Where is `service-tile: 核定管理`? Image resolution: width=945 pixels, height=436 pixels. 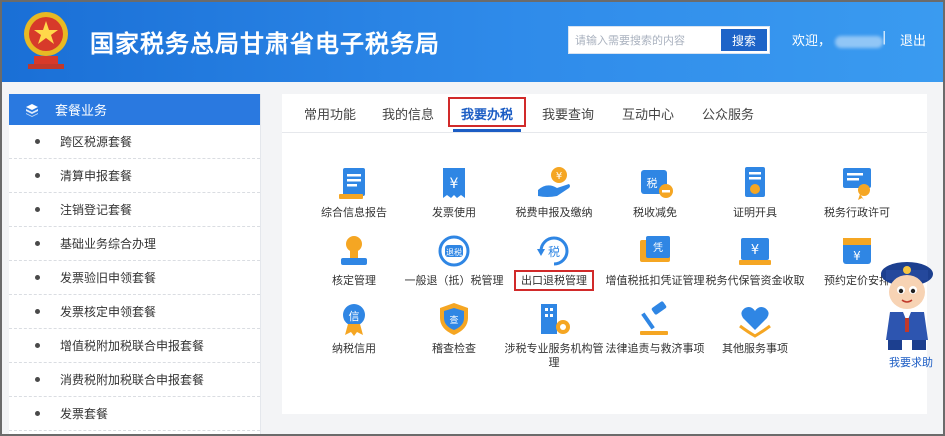
service-tile: 核定管理 is located at coordinates (354, 260).